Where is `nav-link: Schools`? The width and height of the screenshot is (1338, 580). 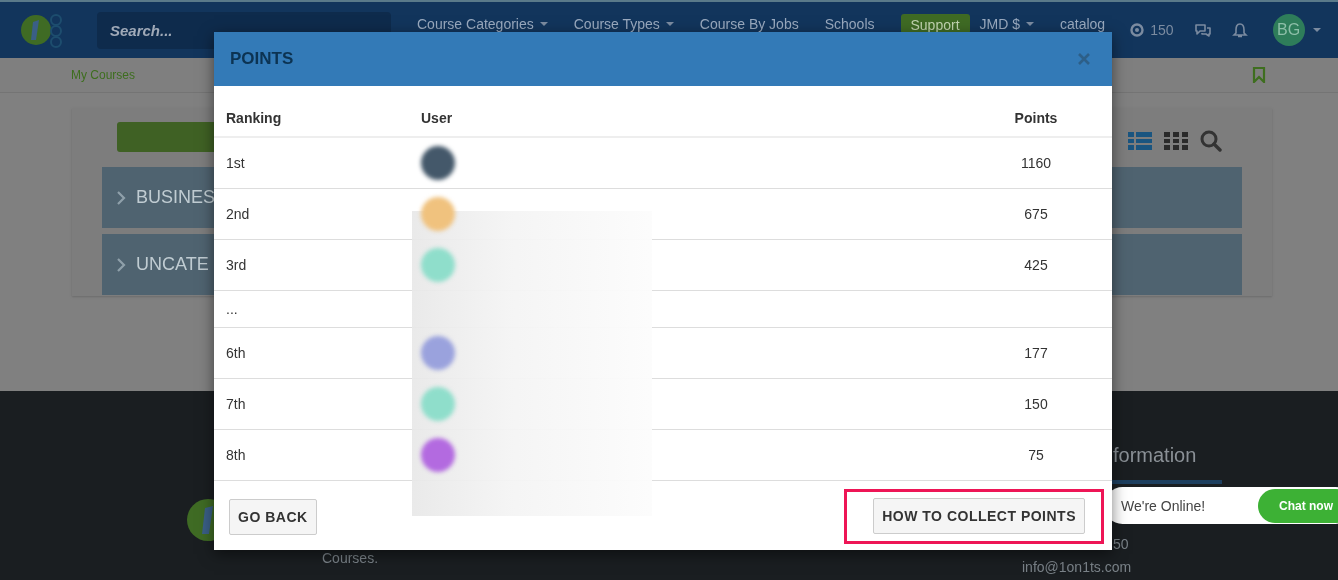
nav-link: Schools is located at coordinates (849, 24).